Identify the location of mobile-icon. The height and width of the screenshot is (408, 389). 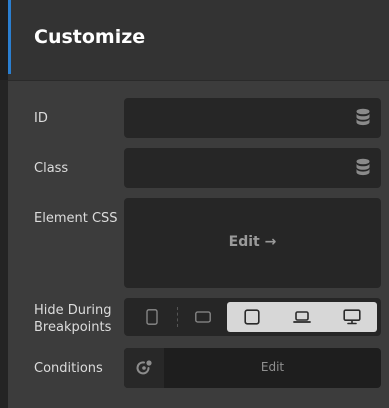
(152, 317).